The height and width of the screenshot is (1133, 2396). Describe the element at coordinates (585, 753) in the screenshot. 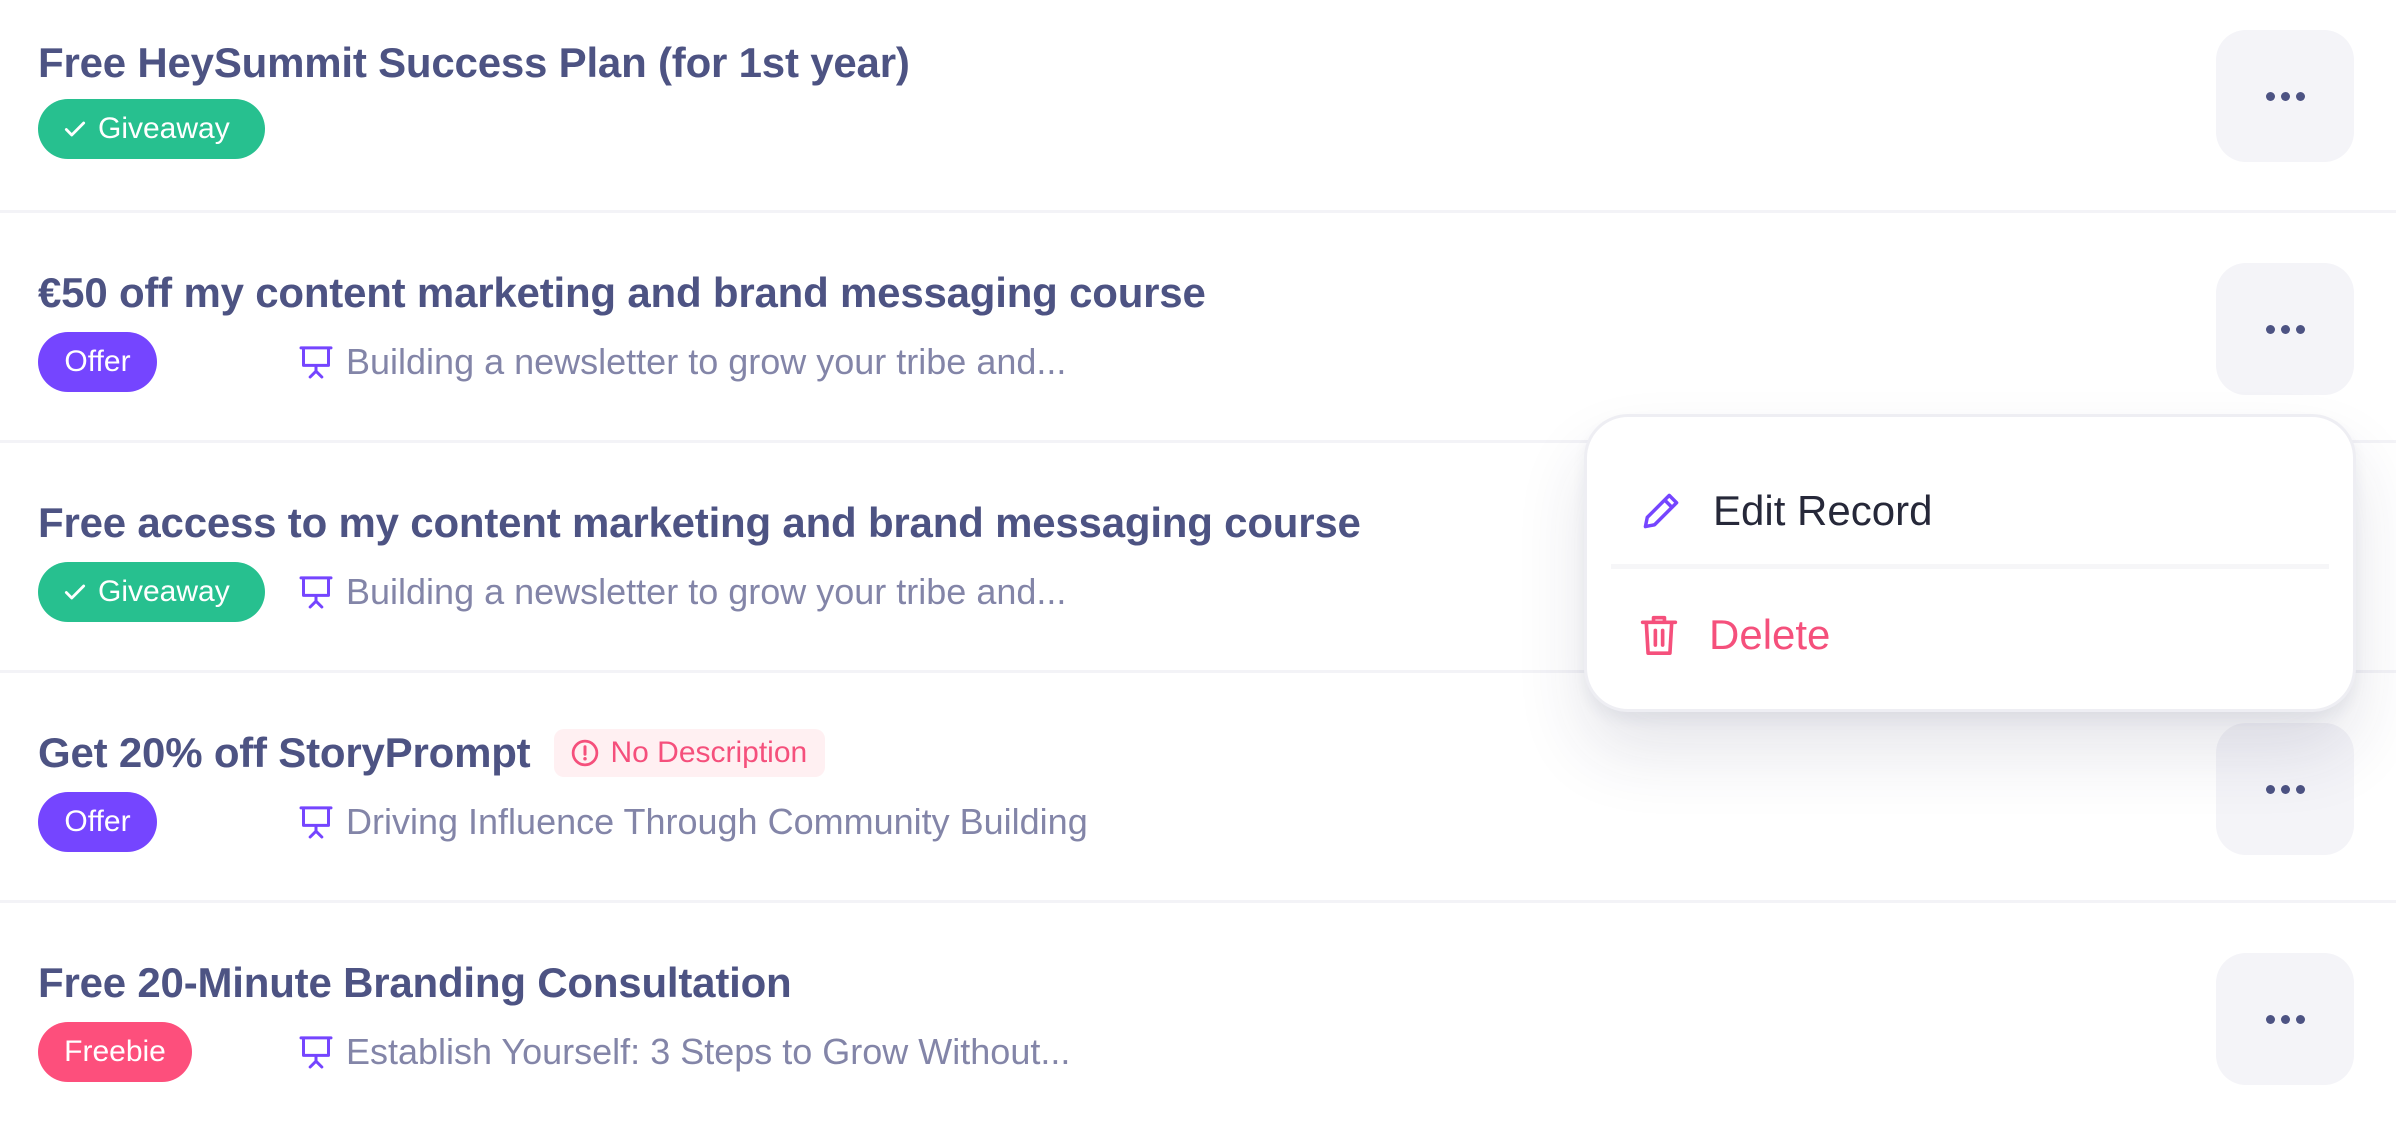

I see `alert-circle-icon` at that location.